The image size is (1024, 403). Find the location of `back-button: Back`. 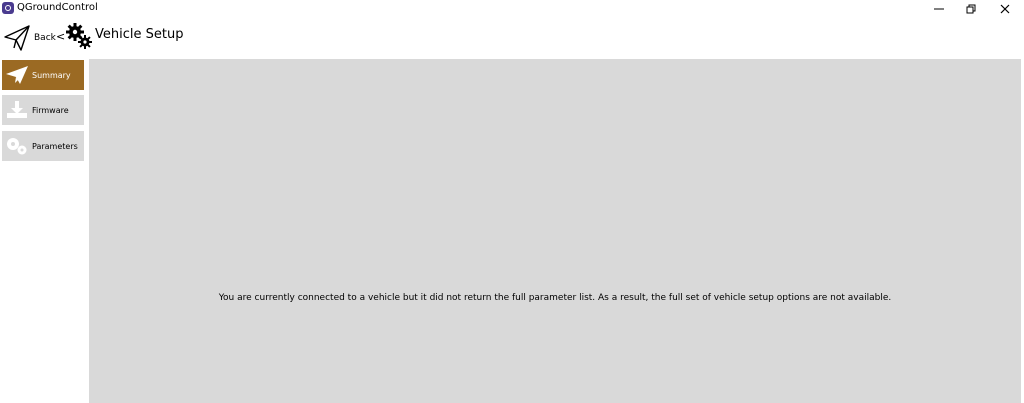

back-button: Back is located at coordinates (30, 38).